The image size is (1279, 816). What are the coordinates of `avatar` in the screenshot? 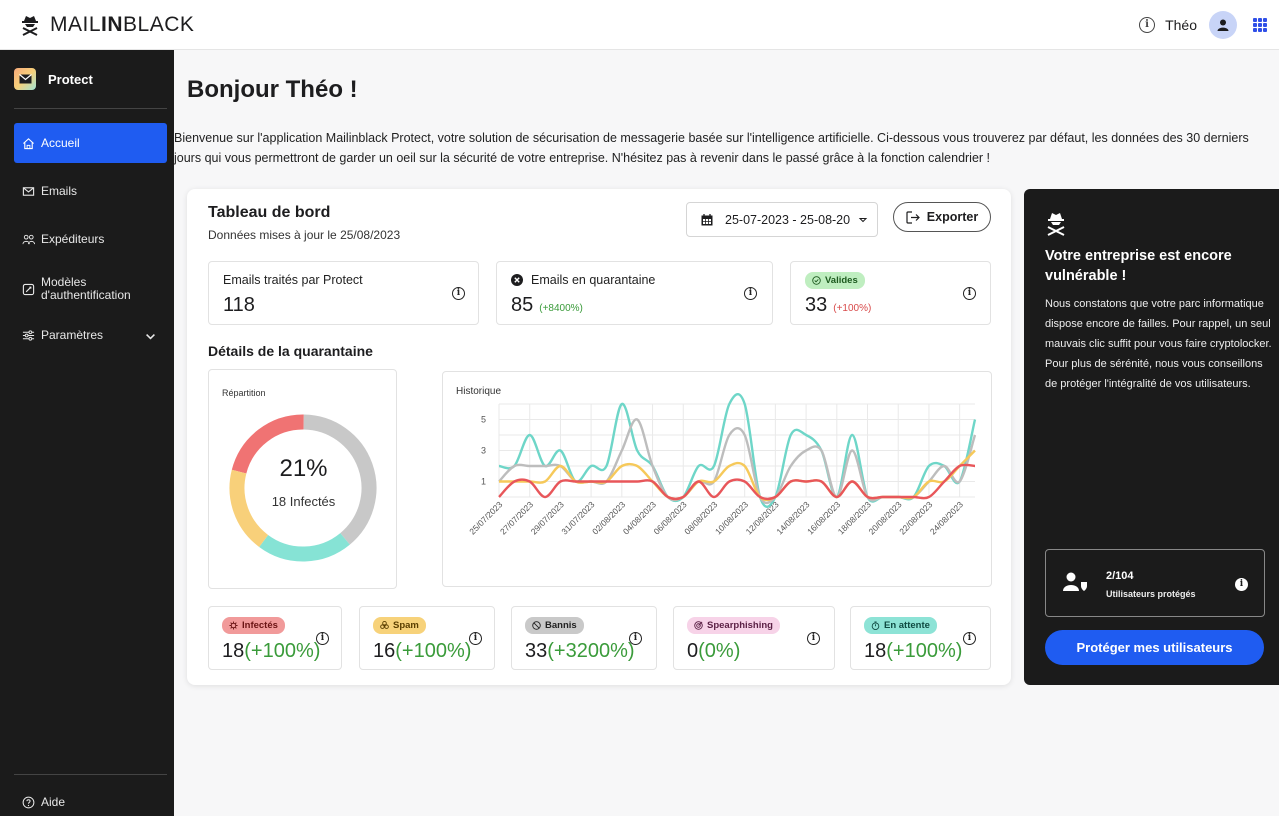 It's located at (1223, 25).